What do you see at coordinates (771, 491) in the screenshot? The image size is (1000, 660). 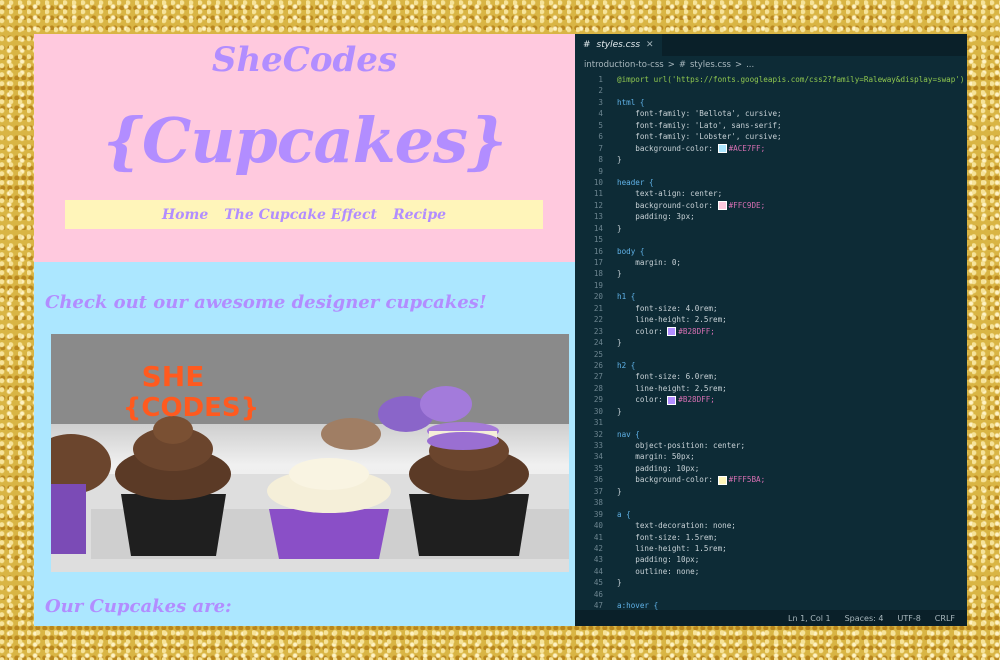 I see `code-line: 37}` at bounding box center [771, 491].